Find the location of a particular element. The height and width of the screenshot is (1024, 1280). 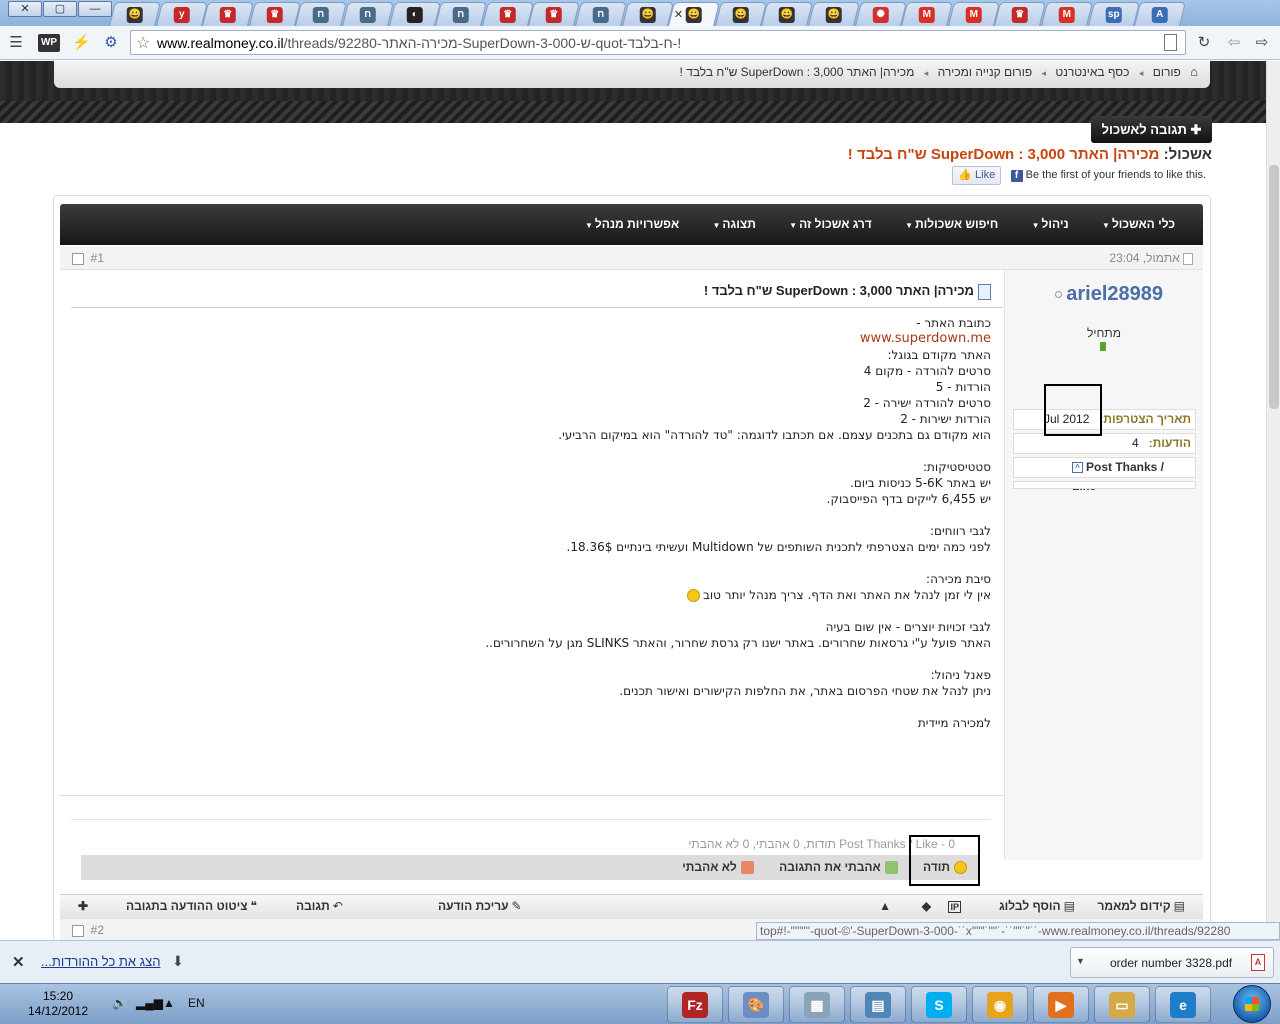

document-icon is located at coordinates (984, 291).